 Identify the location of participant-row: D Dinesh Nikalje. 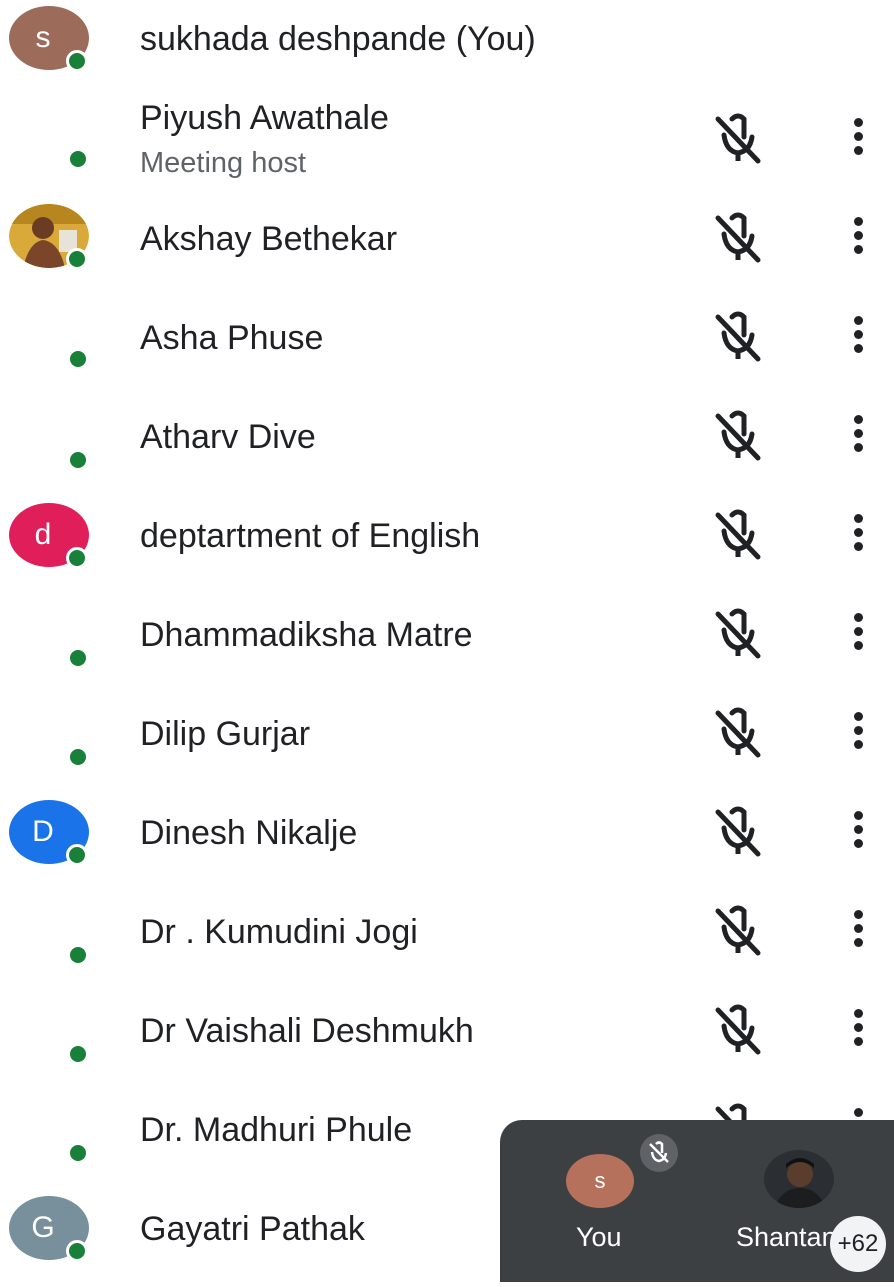
(447, 841).